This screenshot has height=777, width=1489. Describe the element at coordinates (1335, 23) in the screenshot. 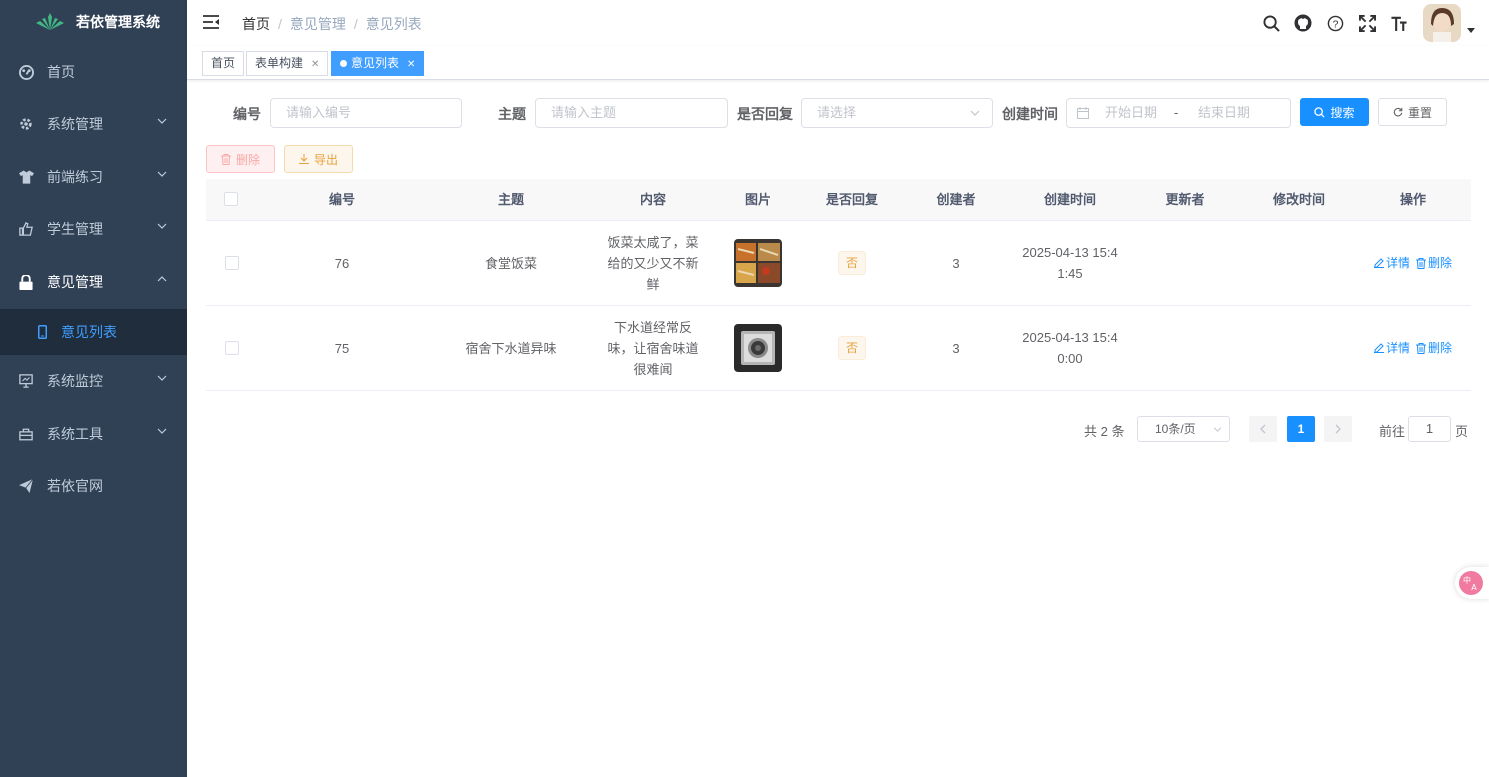

I see `help-icon: ?` at that location.